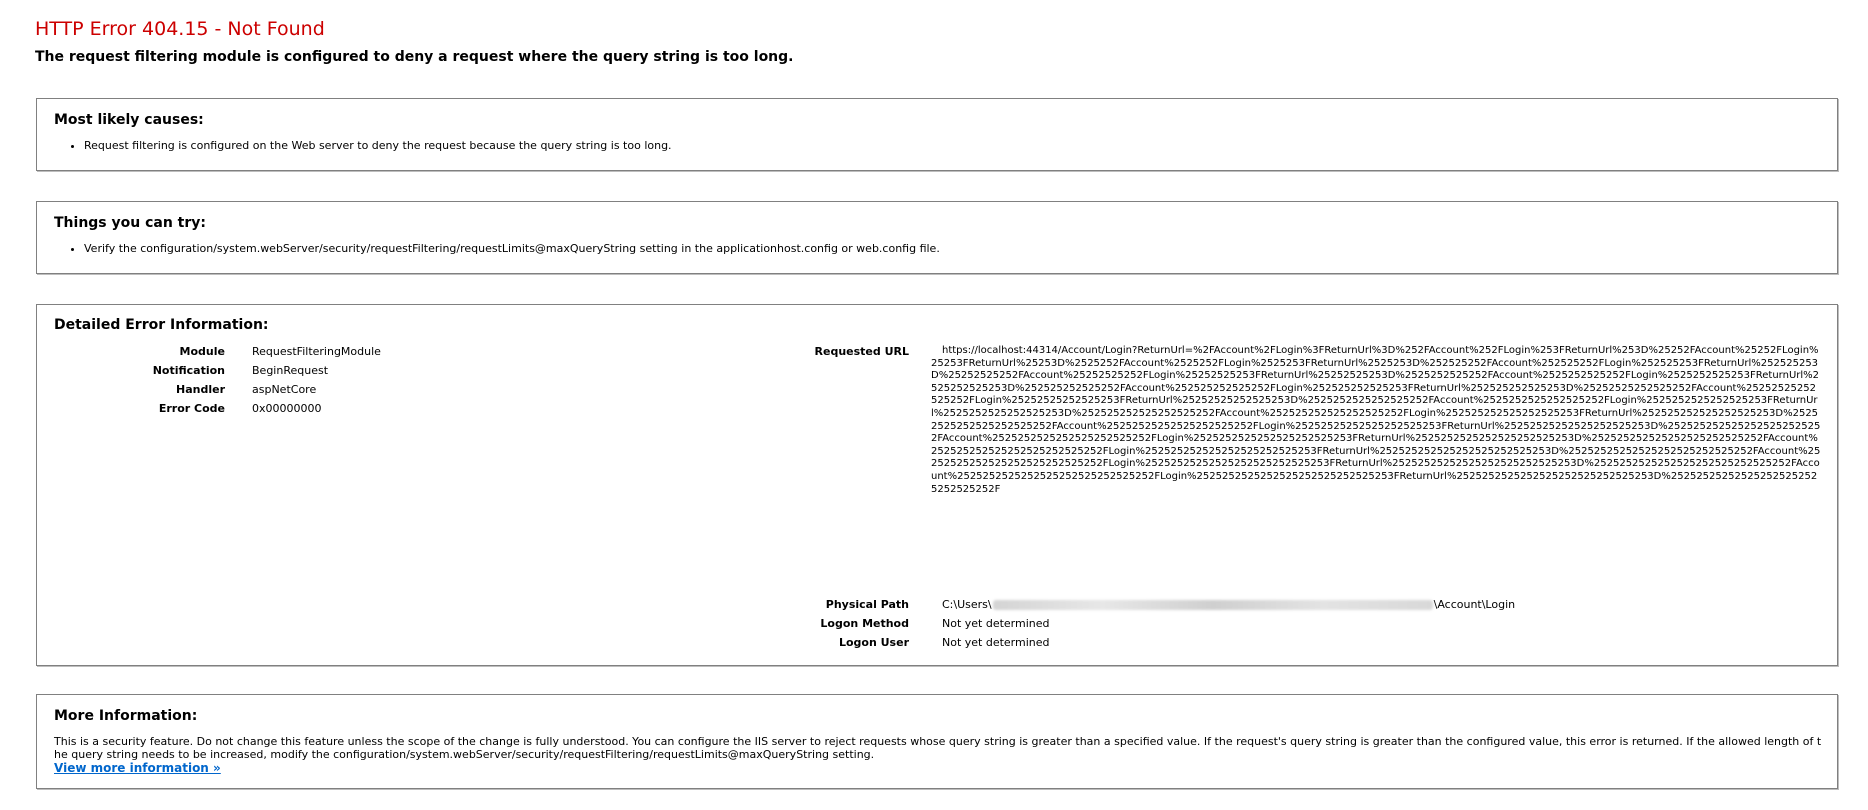  I want to click on handler-label: Handler, so click(200, 389).